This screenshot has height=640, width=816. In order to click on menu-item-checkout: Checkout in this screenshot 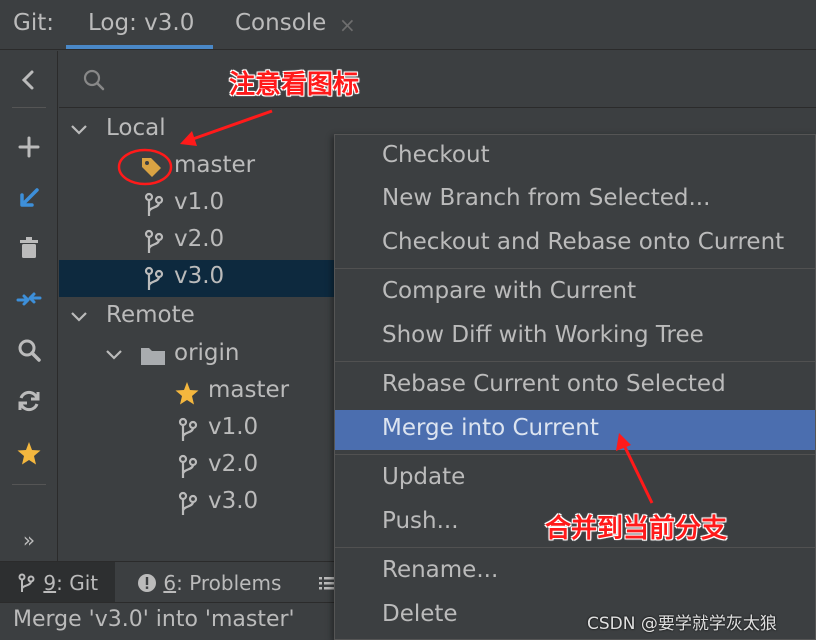, I will do `click(575, 157)`.